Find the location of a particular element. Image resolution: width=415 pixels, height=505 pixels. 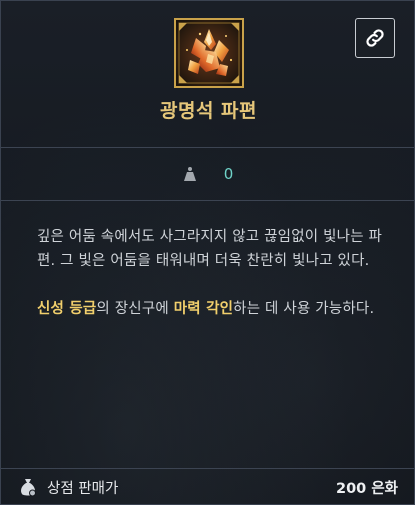

usage-paragraph: 신성 등급의 장신구에 마력 각인하는 데 사용 가능하다. is located at coordinates (212, 309).